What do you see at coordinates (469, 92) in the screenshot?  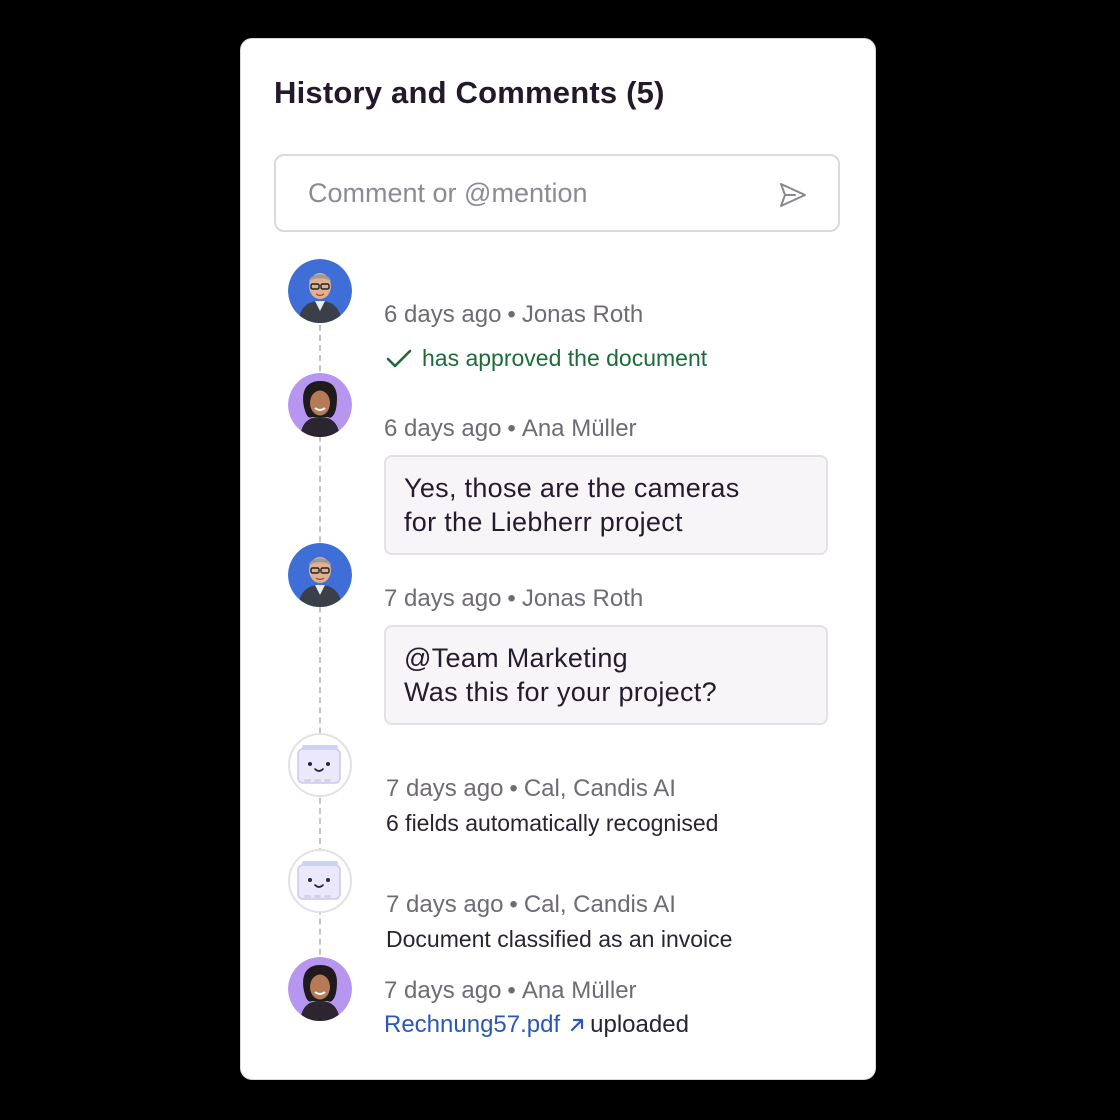 I see `panel-title: History and Comments (5)` at bounding box center [469, 92].